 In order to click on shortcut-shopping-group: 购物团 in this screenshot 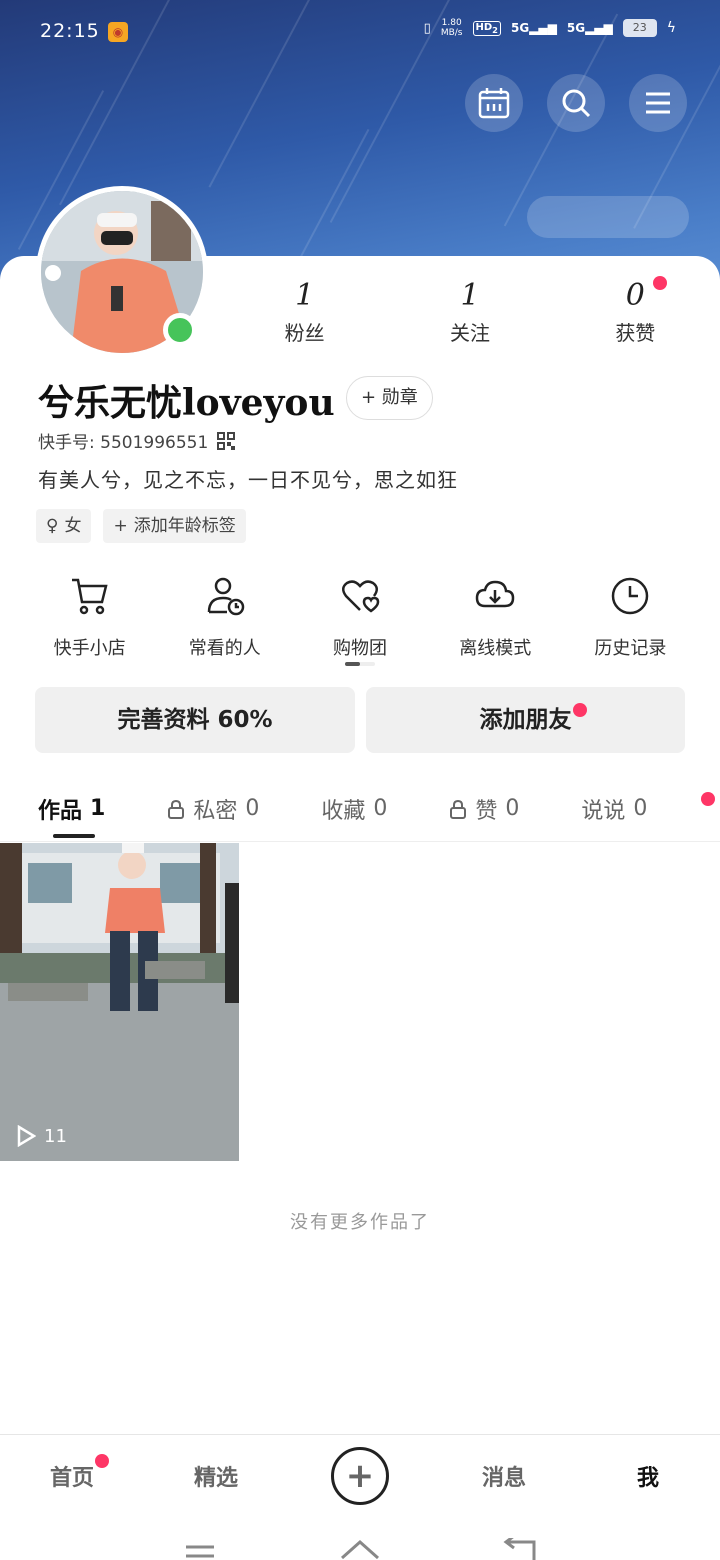, I will do `click(359, 617)`.